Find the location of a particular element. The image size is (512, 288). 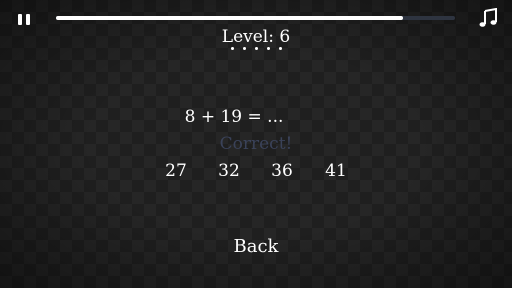

answer-option-3: 36 is located at coordinates (282, 171).